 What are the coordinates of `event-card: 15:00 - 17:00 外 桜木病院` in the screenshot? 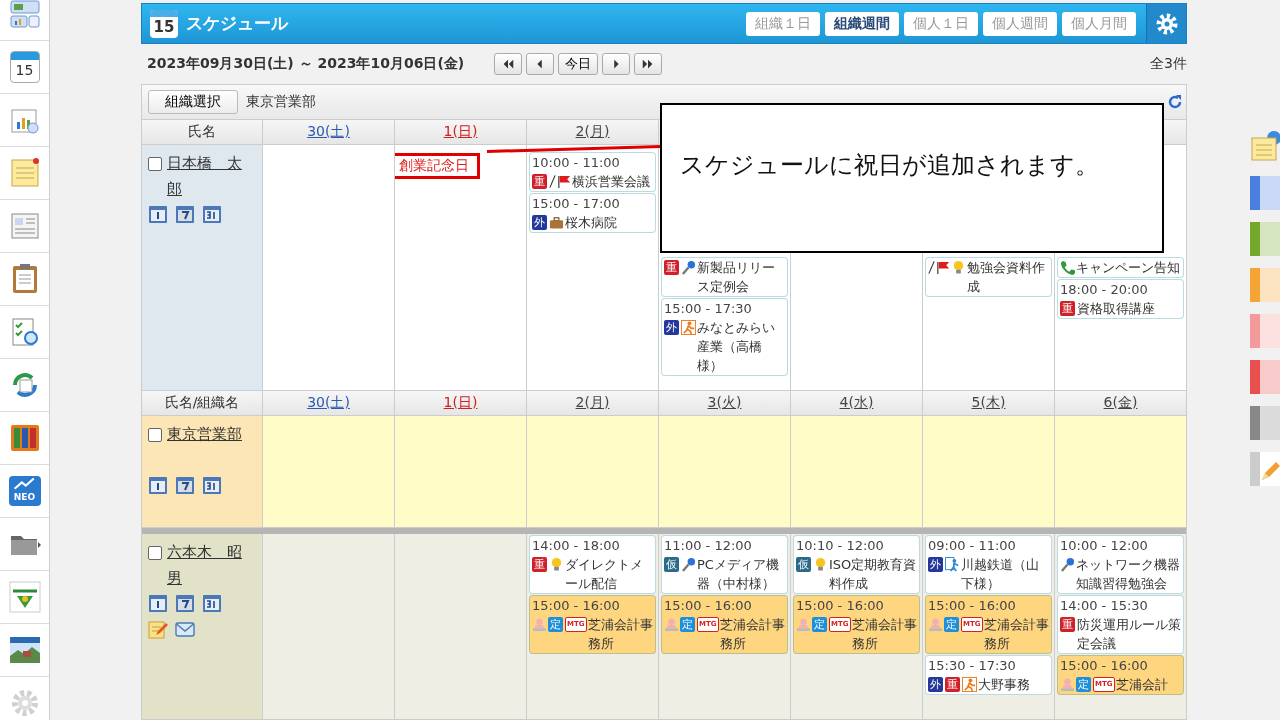 It's located at (592, 213).